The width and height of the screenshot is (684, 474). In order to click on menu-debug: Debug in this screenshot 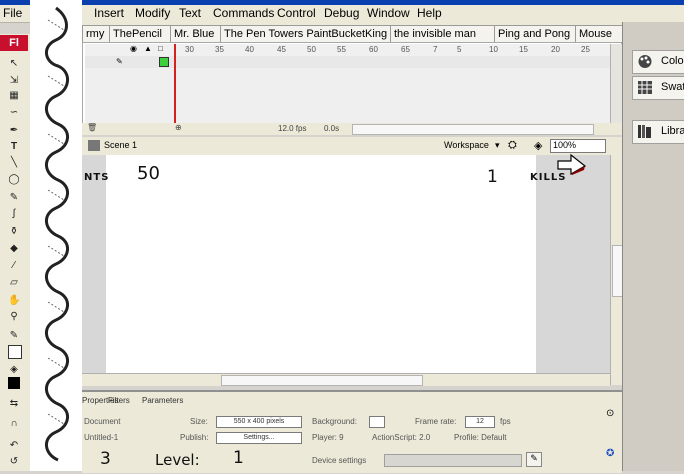, I will do `click(341, 13)`.